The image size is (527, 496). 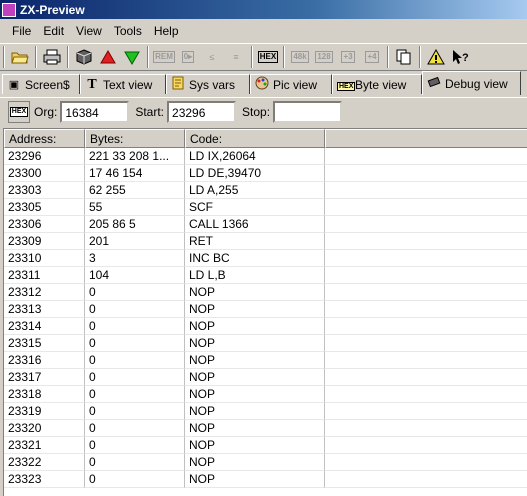 I want to click on stop-input, so click(x=308, y=111).